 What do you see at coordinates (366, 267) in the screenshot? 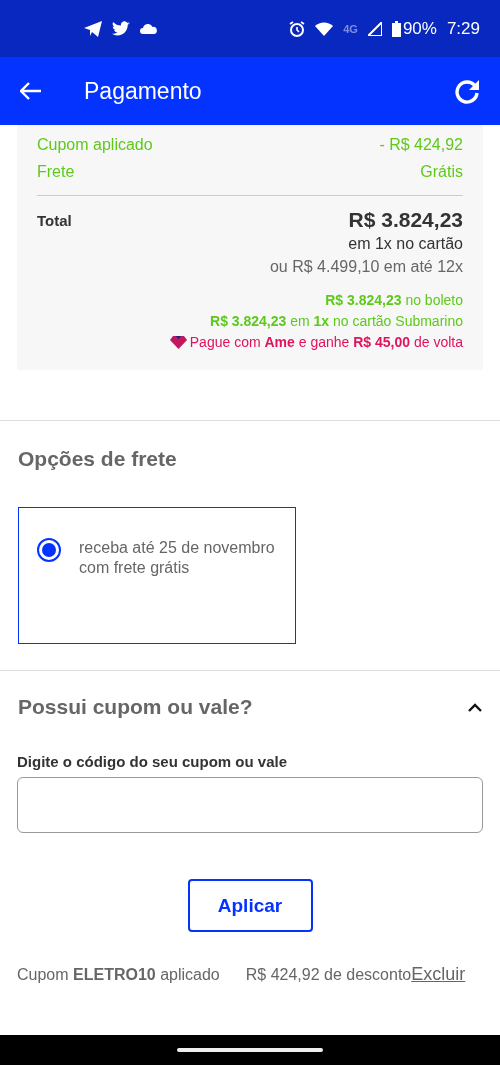
I see `installments-text: ou R$ 4.499,10 em até 12x` at bounding box center [366, 267].